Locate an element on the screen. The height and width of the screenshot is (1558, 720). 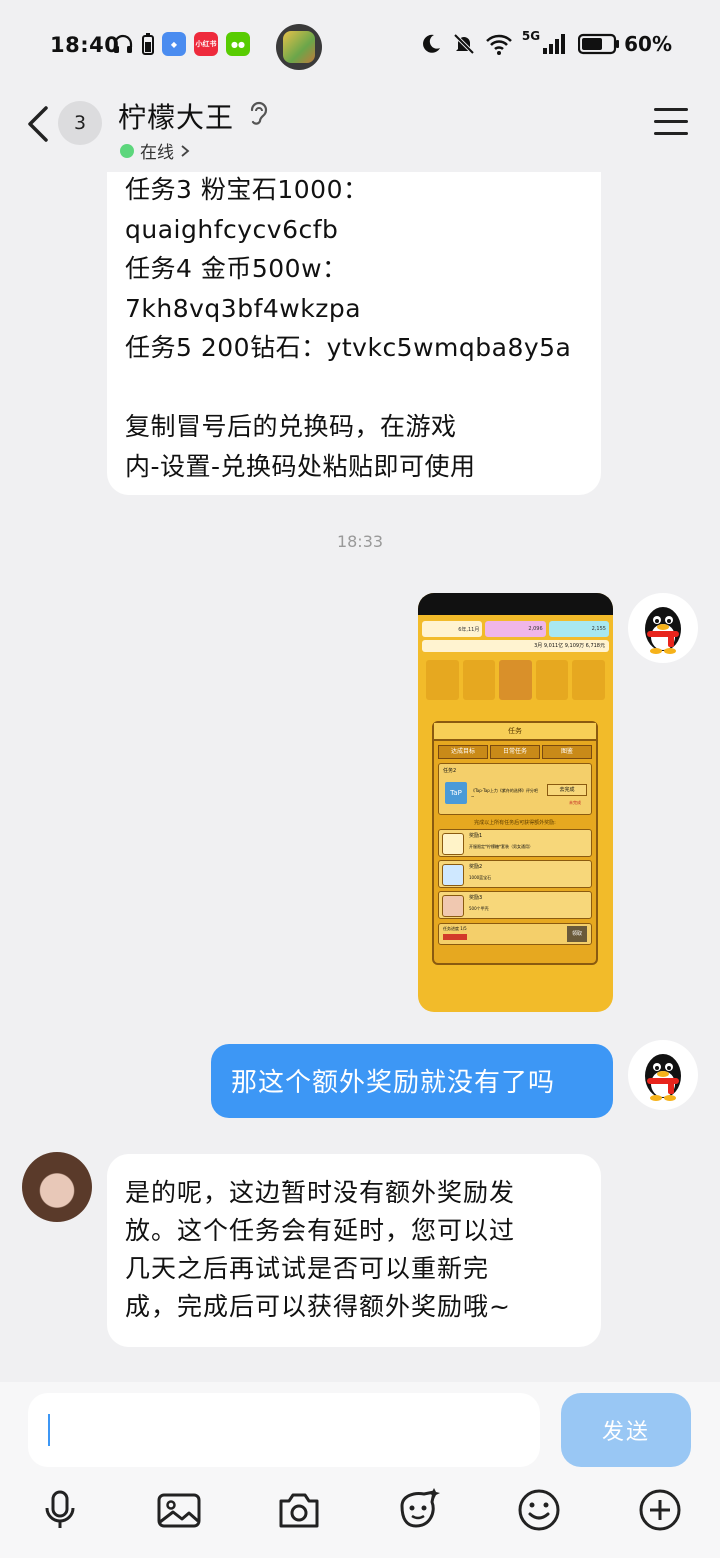
input-toolbar is located at coordinates (360, 1514).